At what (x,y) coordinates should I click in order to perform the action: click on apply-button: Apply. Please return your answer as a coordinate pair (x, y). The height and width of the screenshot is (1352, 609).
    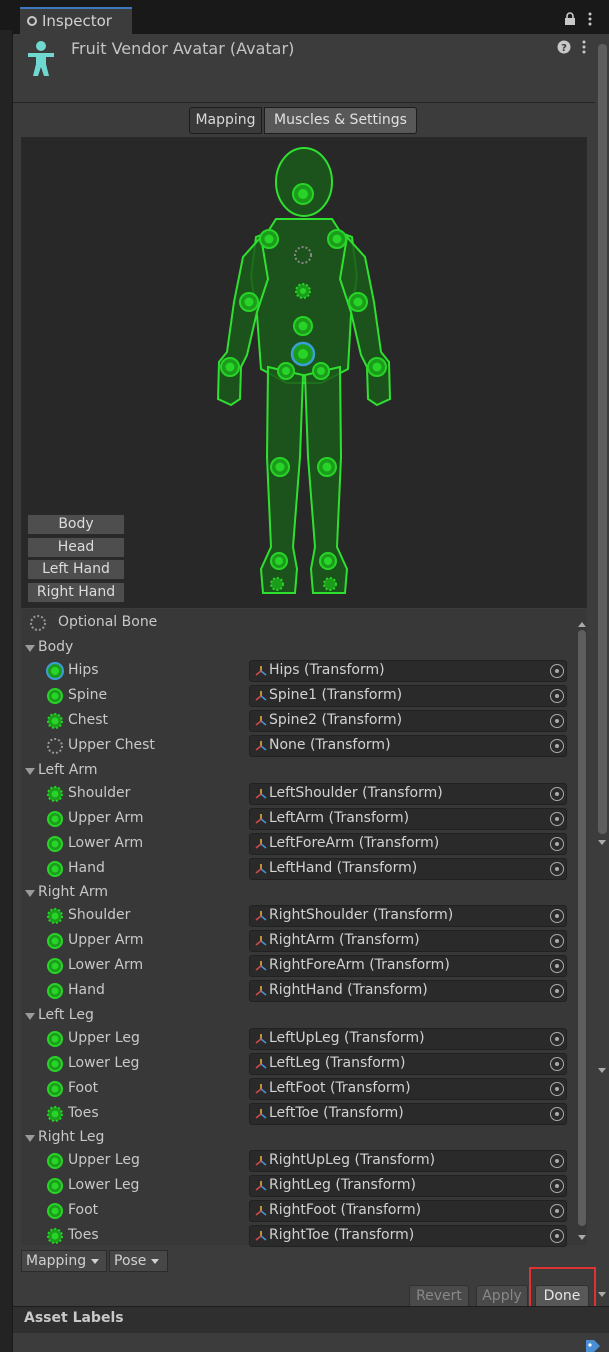
    Looking at the image, I should click on (502, 1296).